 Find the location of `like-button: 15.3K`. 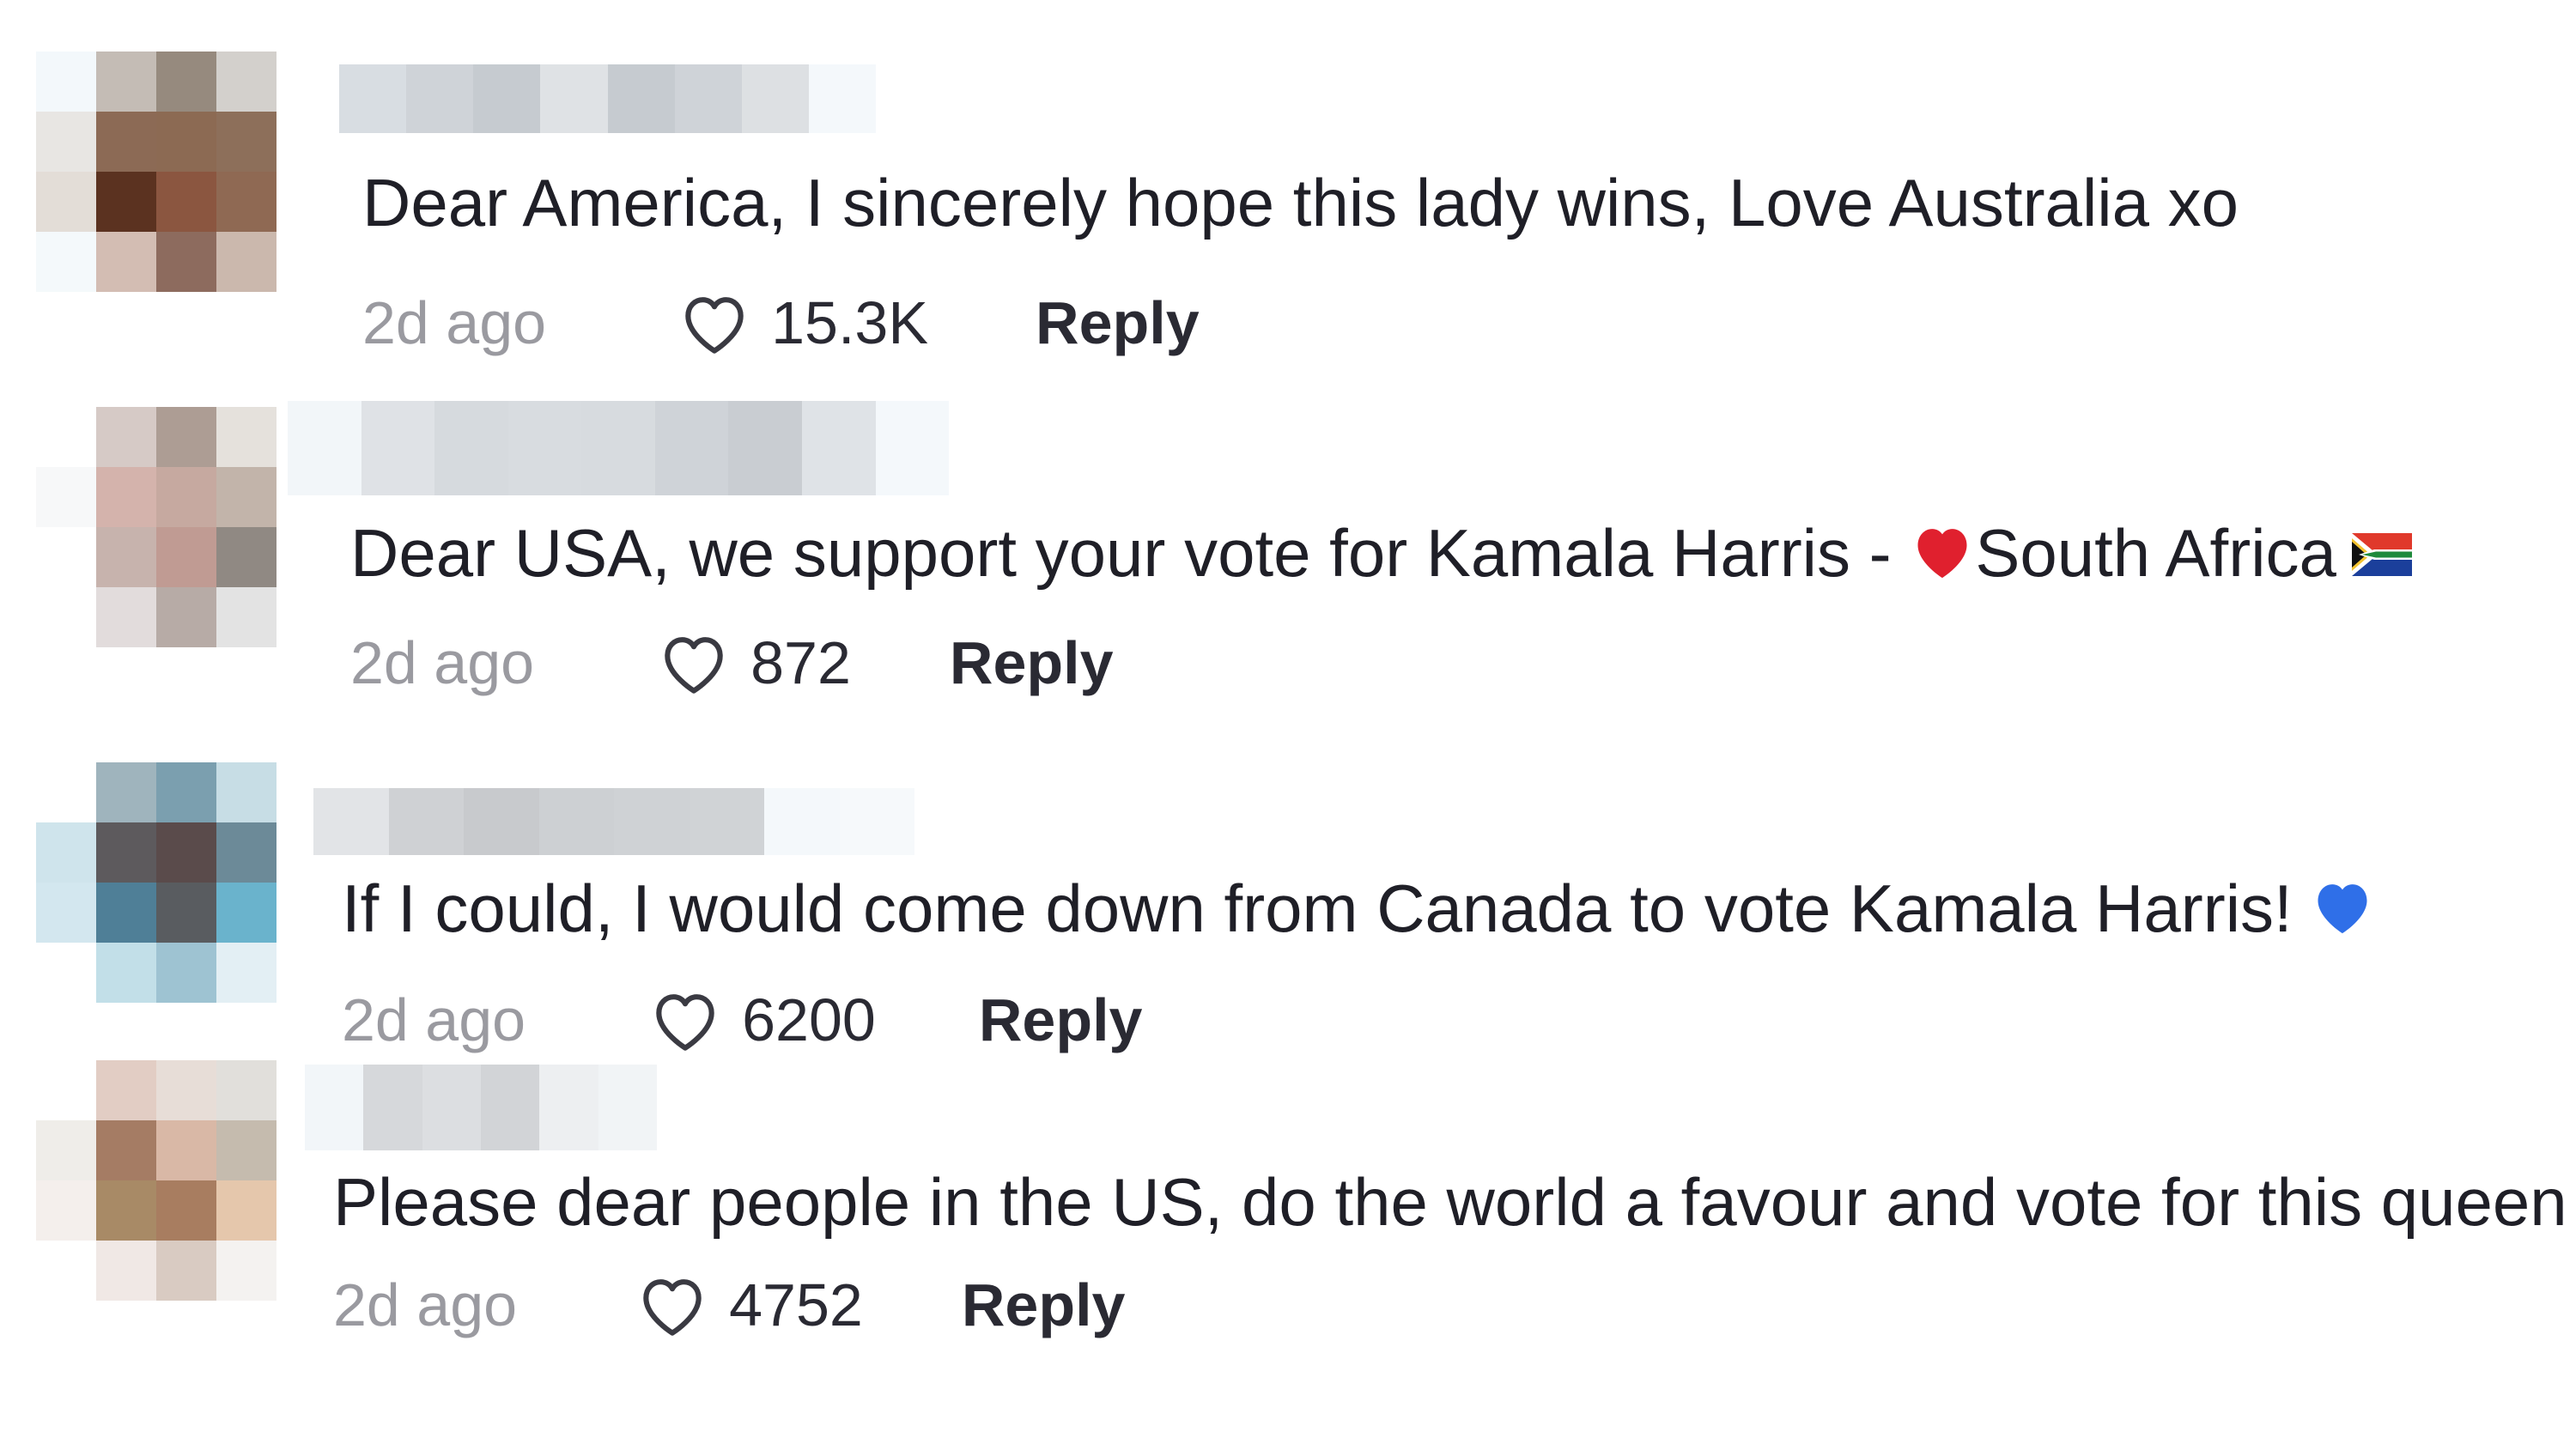

like-button: 15.3K is located at coordinates (801, 322).